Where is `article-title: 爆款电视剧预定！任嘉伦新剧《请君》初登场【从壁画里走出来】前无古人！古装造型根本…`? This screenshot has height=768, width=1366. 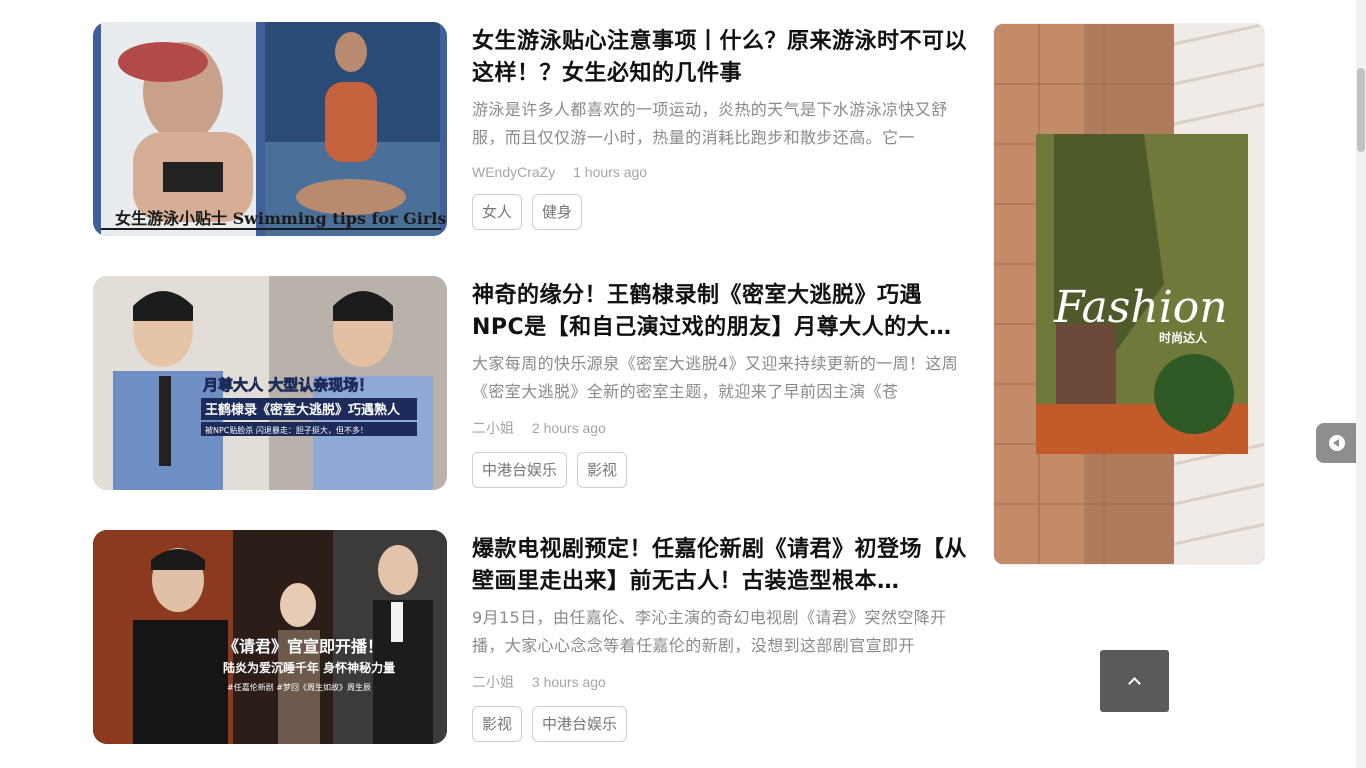
article-title: 爆款电视剧预定！任嘉伦新剧《请君》初登场【从壁画里走出来】前无古人！古装造型根本… is located at coordinates (722, 566).